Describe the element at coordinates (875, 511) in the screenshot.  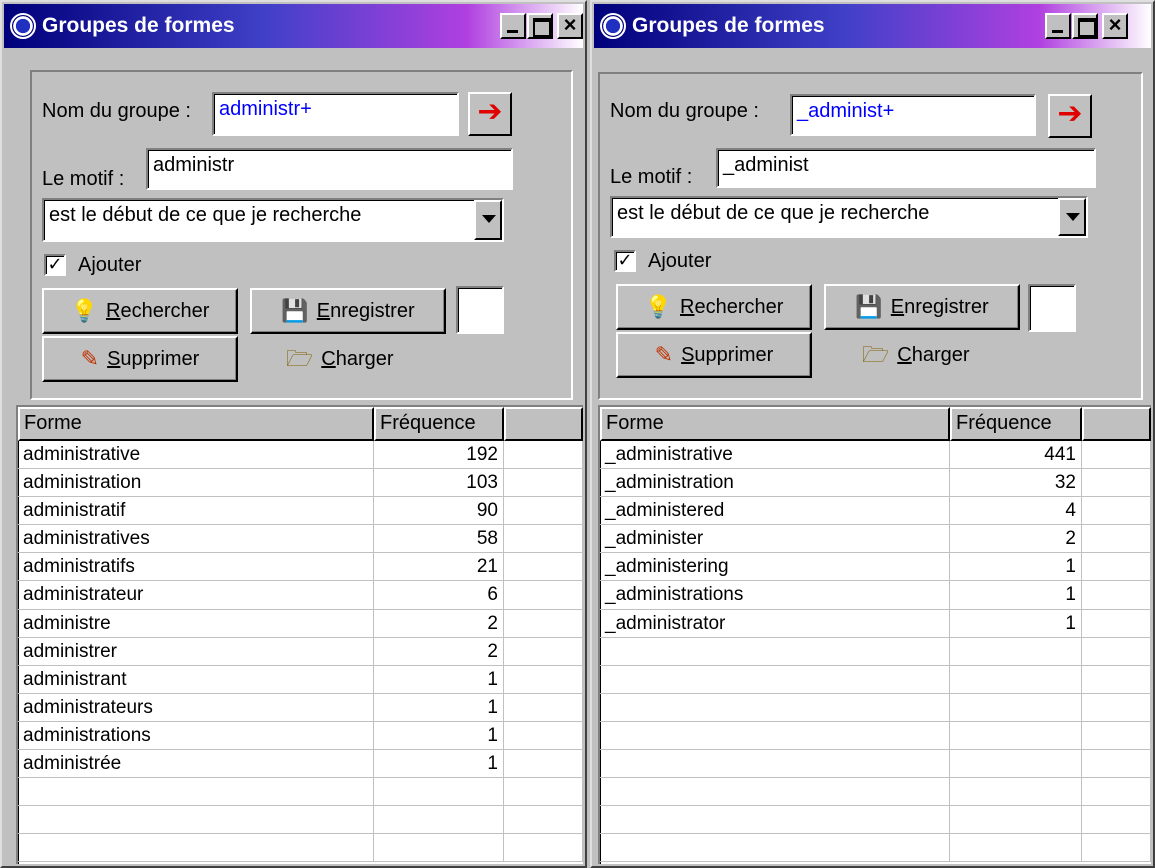
I see `table-row: _administered 4` at that location.